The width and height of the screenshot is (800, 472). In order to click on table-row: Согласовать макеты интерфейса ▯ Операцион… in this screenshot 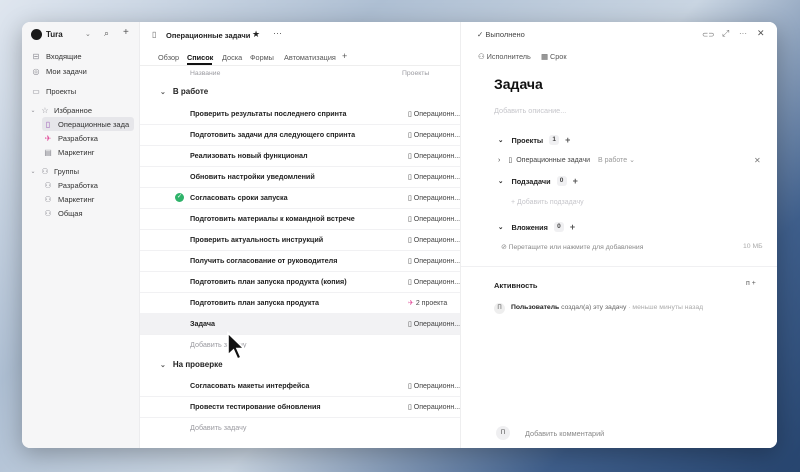, I will do `click(300, 386)`.